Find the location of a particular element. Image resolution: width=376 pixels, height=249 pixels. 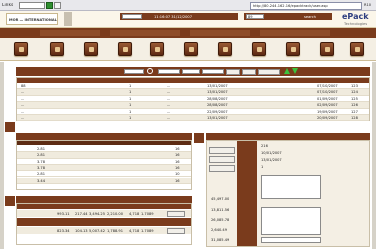

left-scrollbar is located at coordinates (2, 155).